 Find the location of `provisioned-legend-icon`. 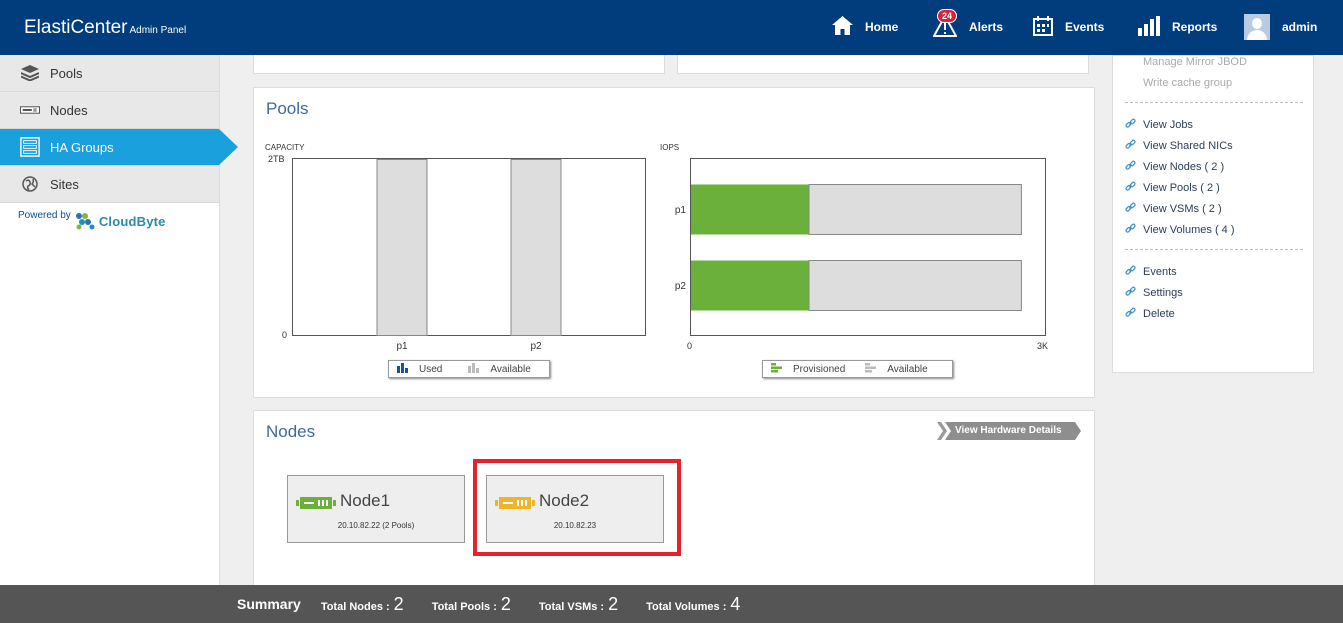

provisioned-legend-icon is located at coordinates (777, 369).